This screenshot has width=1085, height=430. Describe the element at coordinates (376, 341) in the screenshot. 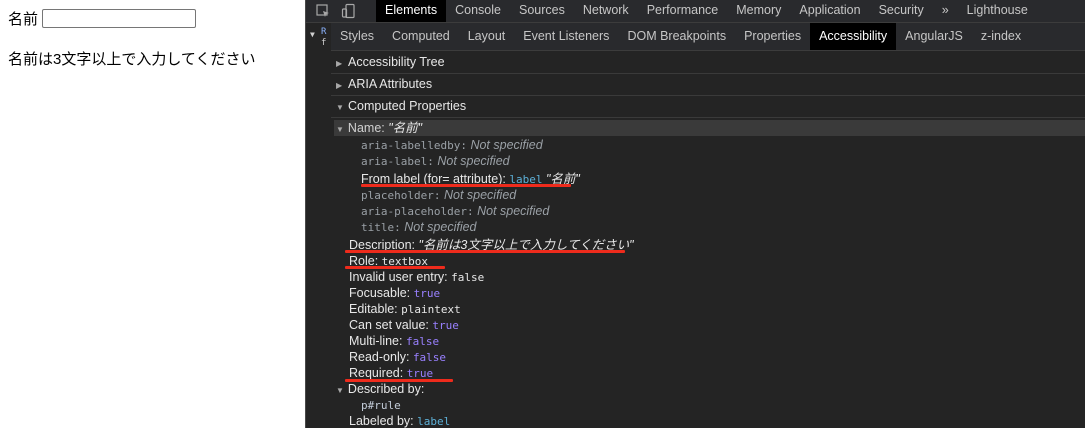

I see `prop-key: Multi-line:` at that location.